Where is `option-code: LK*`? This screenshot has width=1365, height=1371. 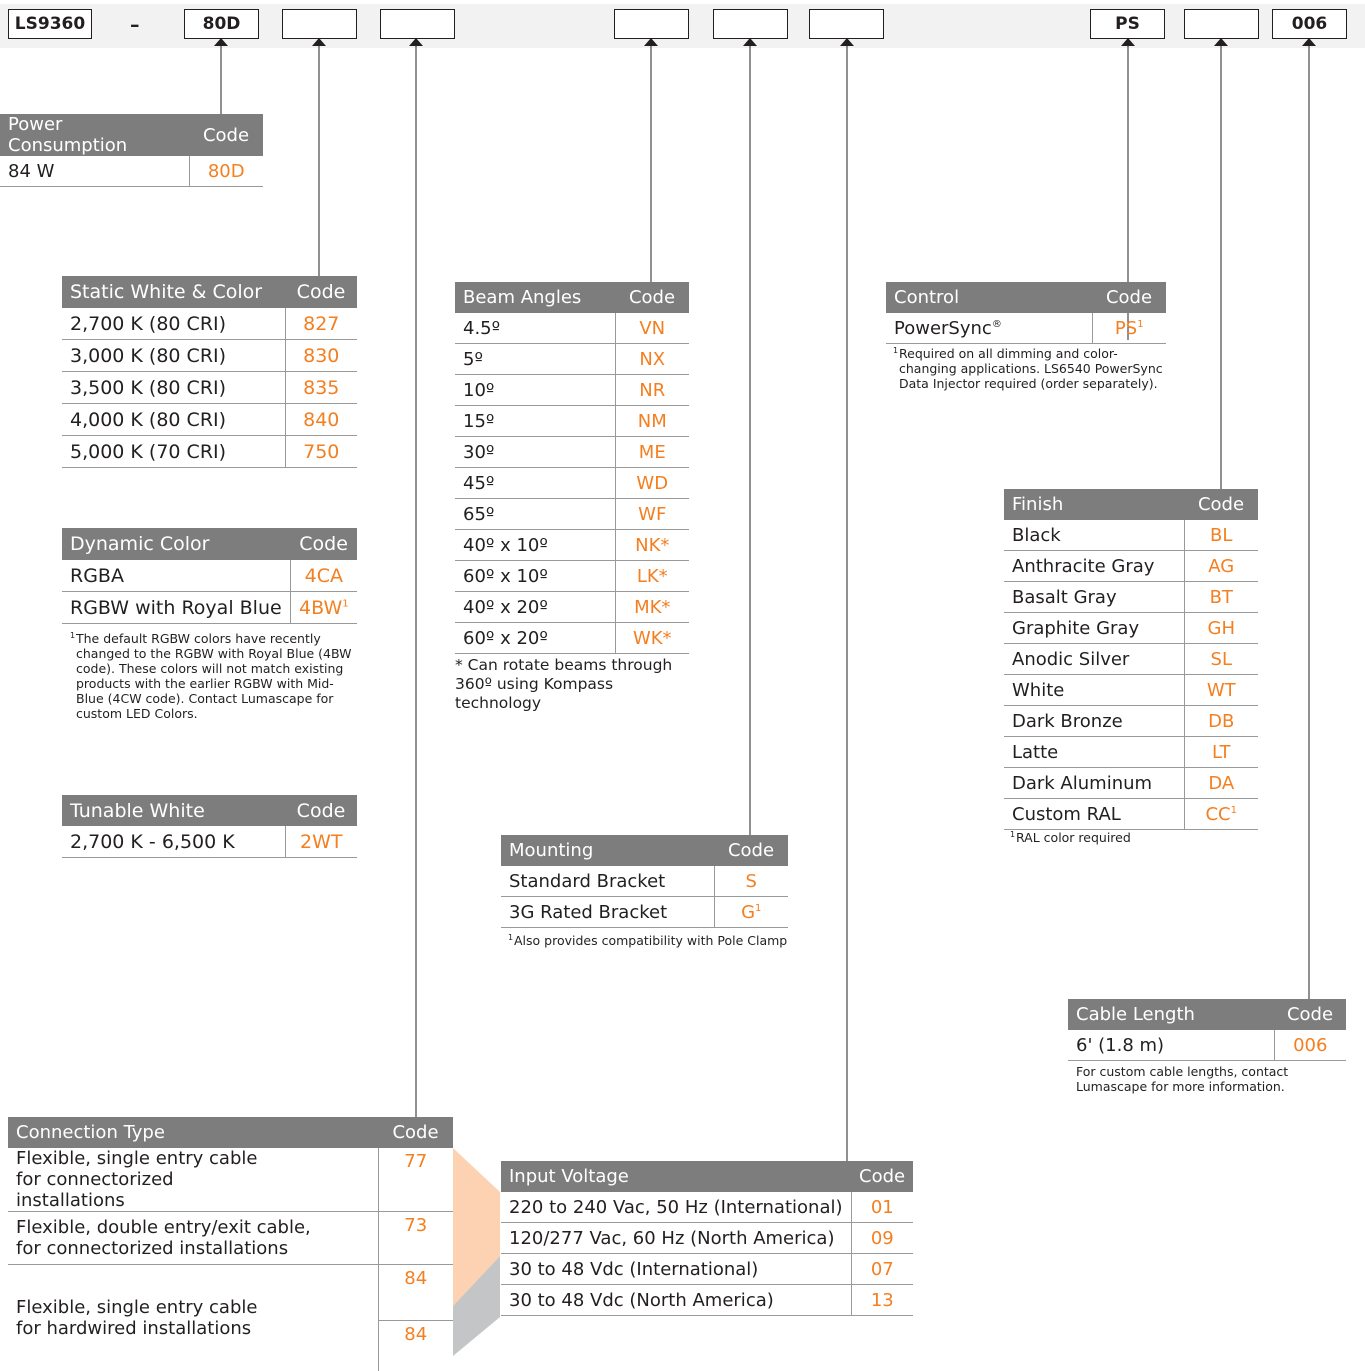
option-code: LK* is located at coordinates (652, 576).